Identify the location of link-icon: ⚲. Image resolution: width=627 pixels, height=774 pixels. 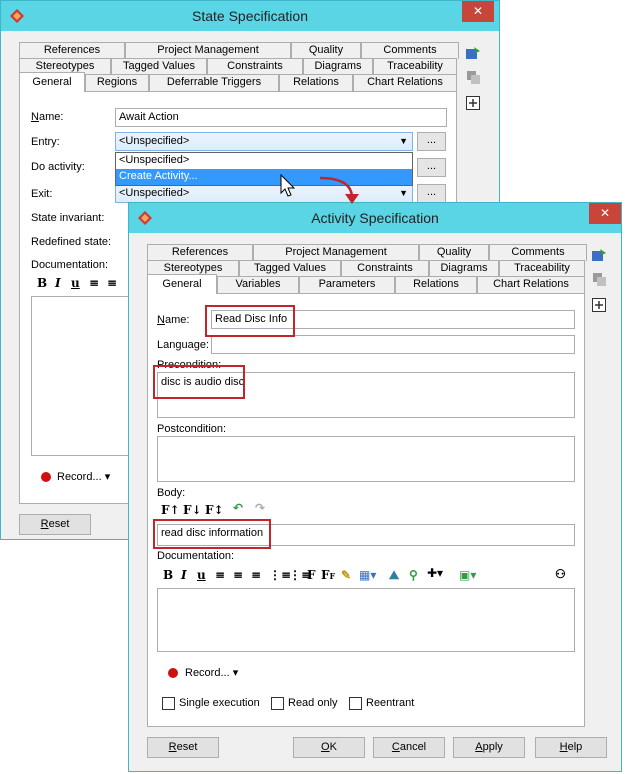
(413, 575).